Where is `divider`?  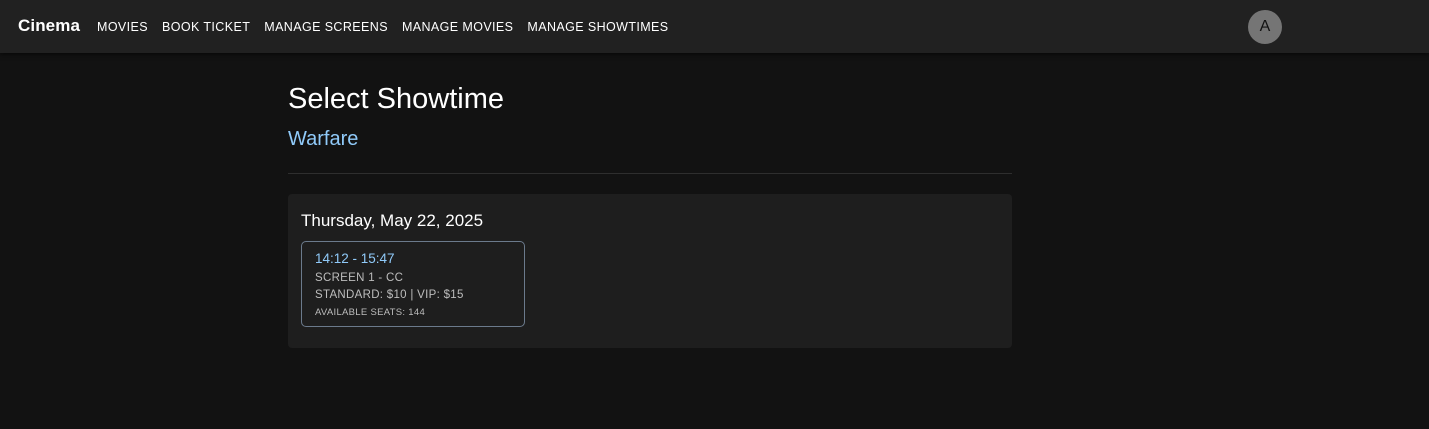
divider is located at coordinates (650, 173).